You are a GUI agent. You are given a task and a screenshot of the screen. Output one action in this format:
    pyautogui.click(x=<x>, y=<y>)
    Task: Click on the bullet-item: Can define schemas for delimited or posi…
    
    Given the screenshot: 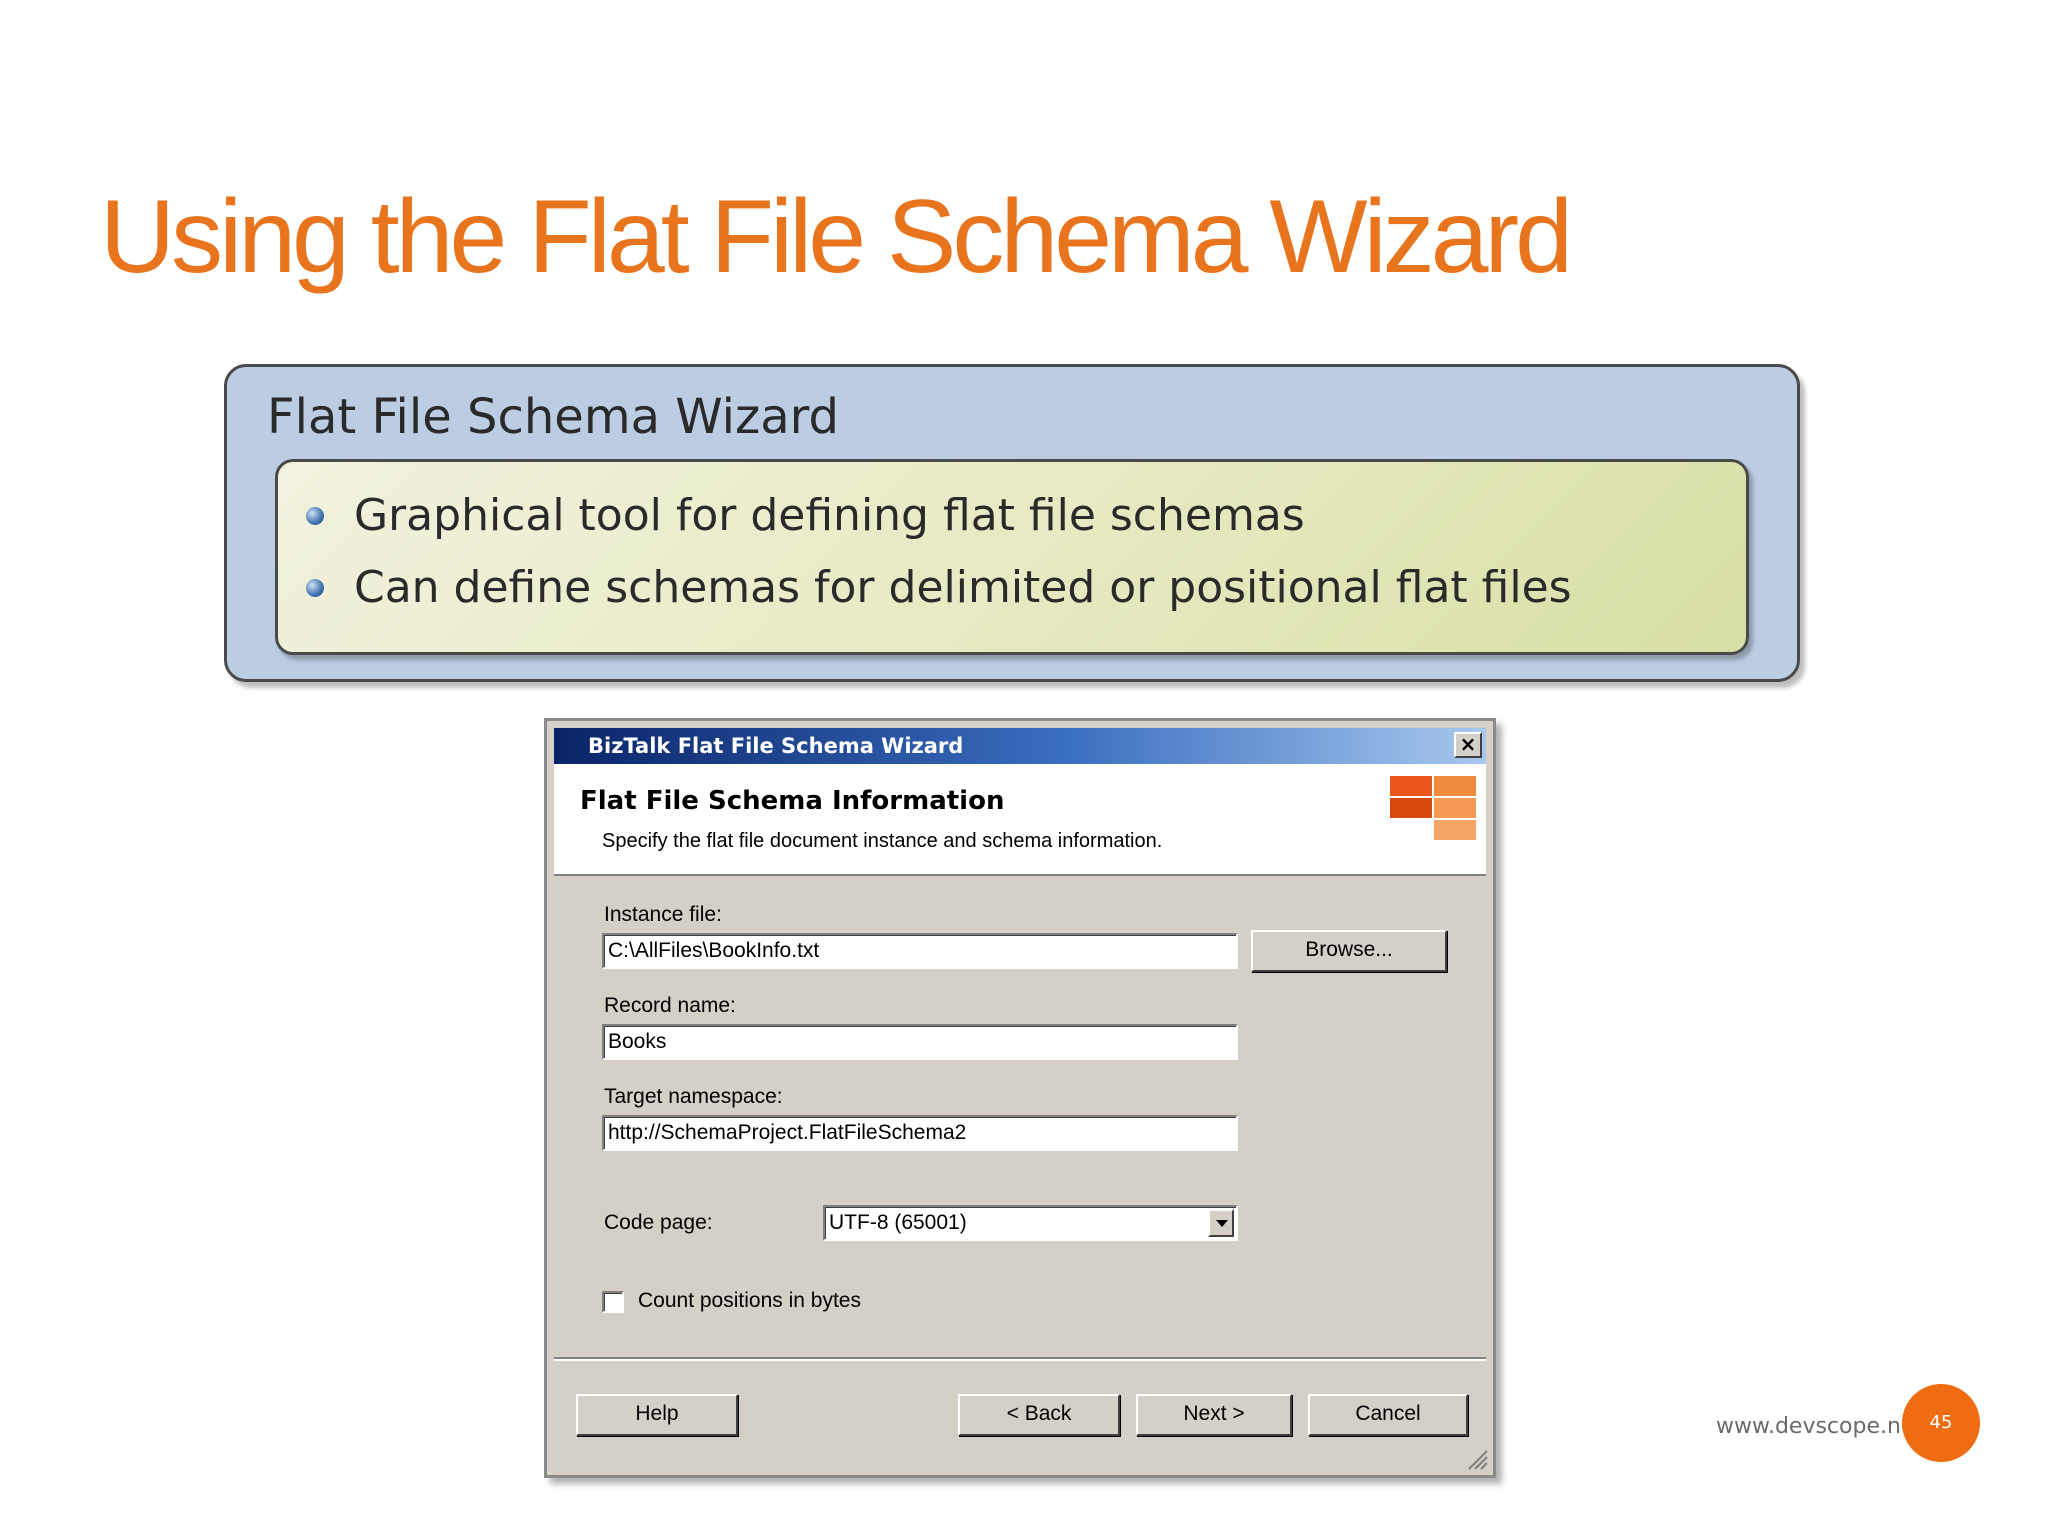 What is the action you would take?
    pyautogui.click(x=939, y=587)
    